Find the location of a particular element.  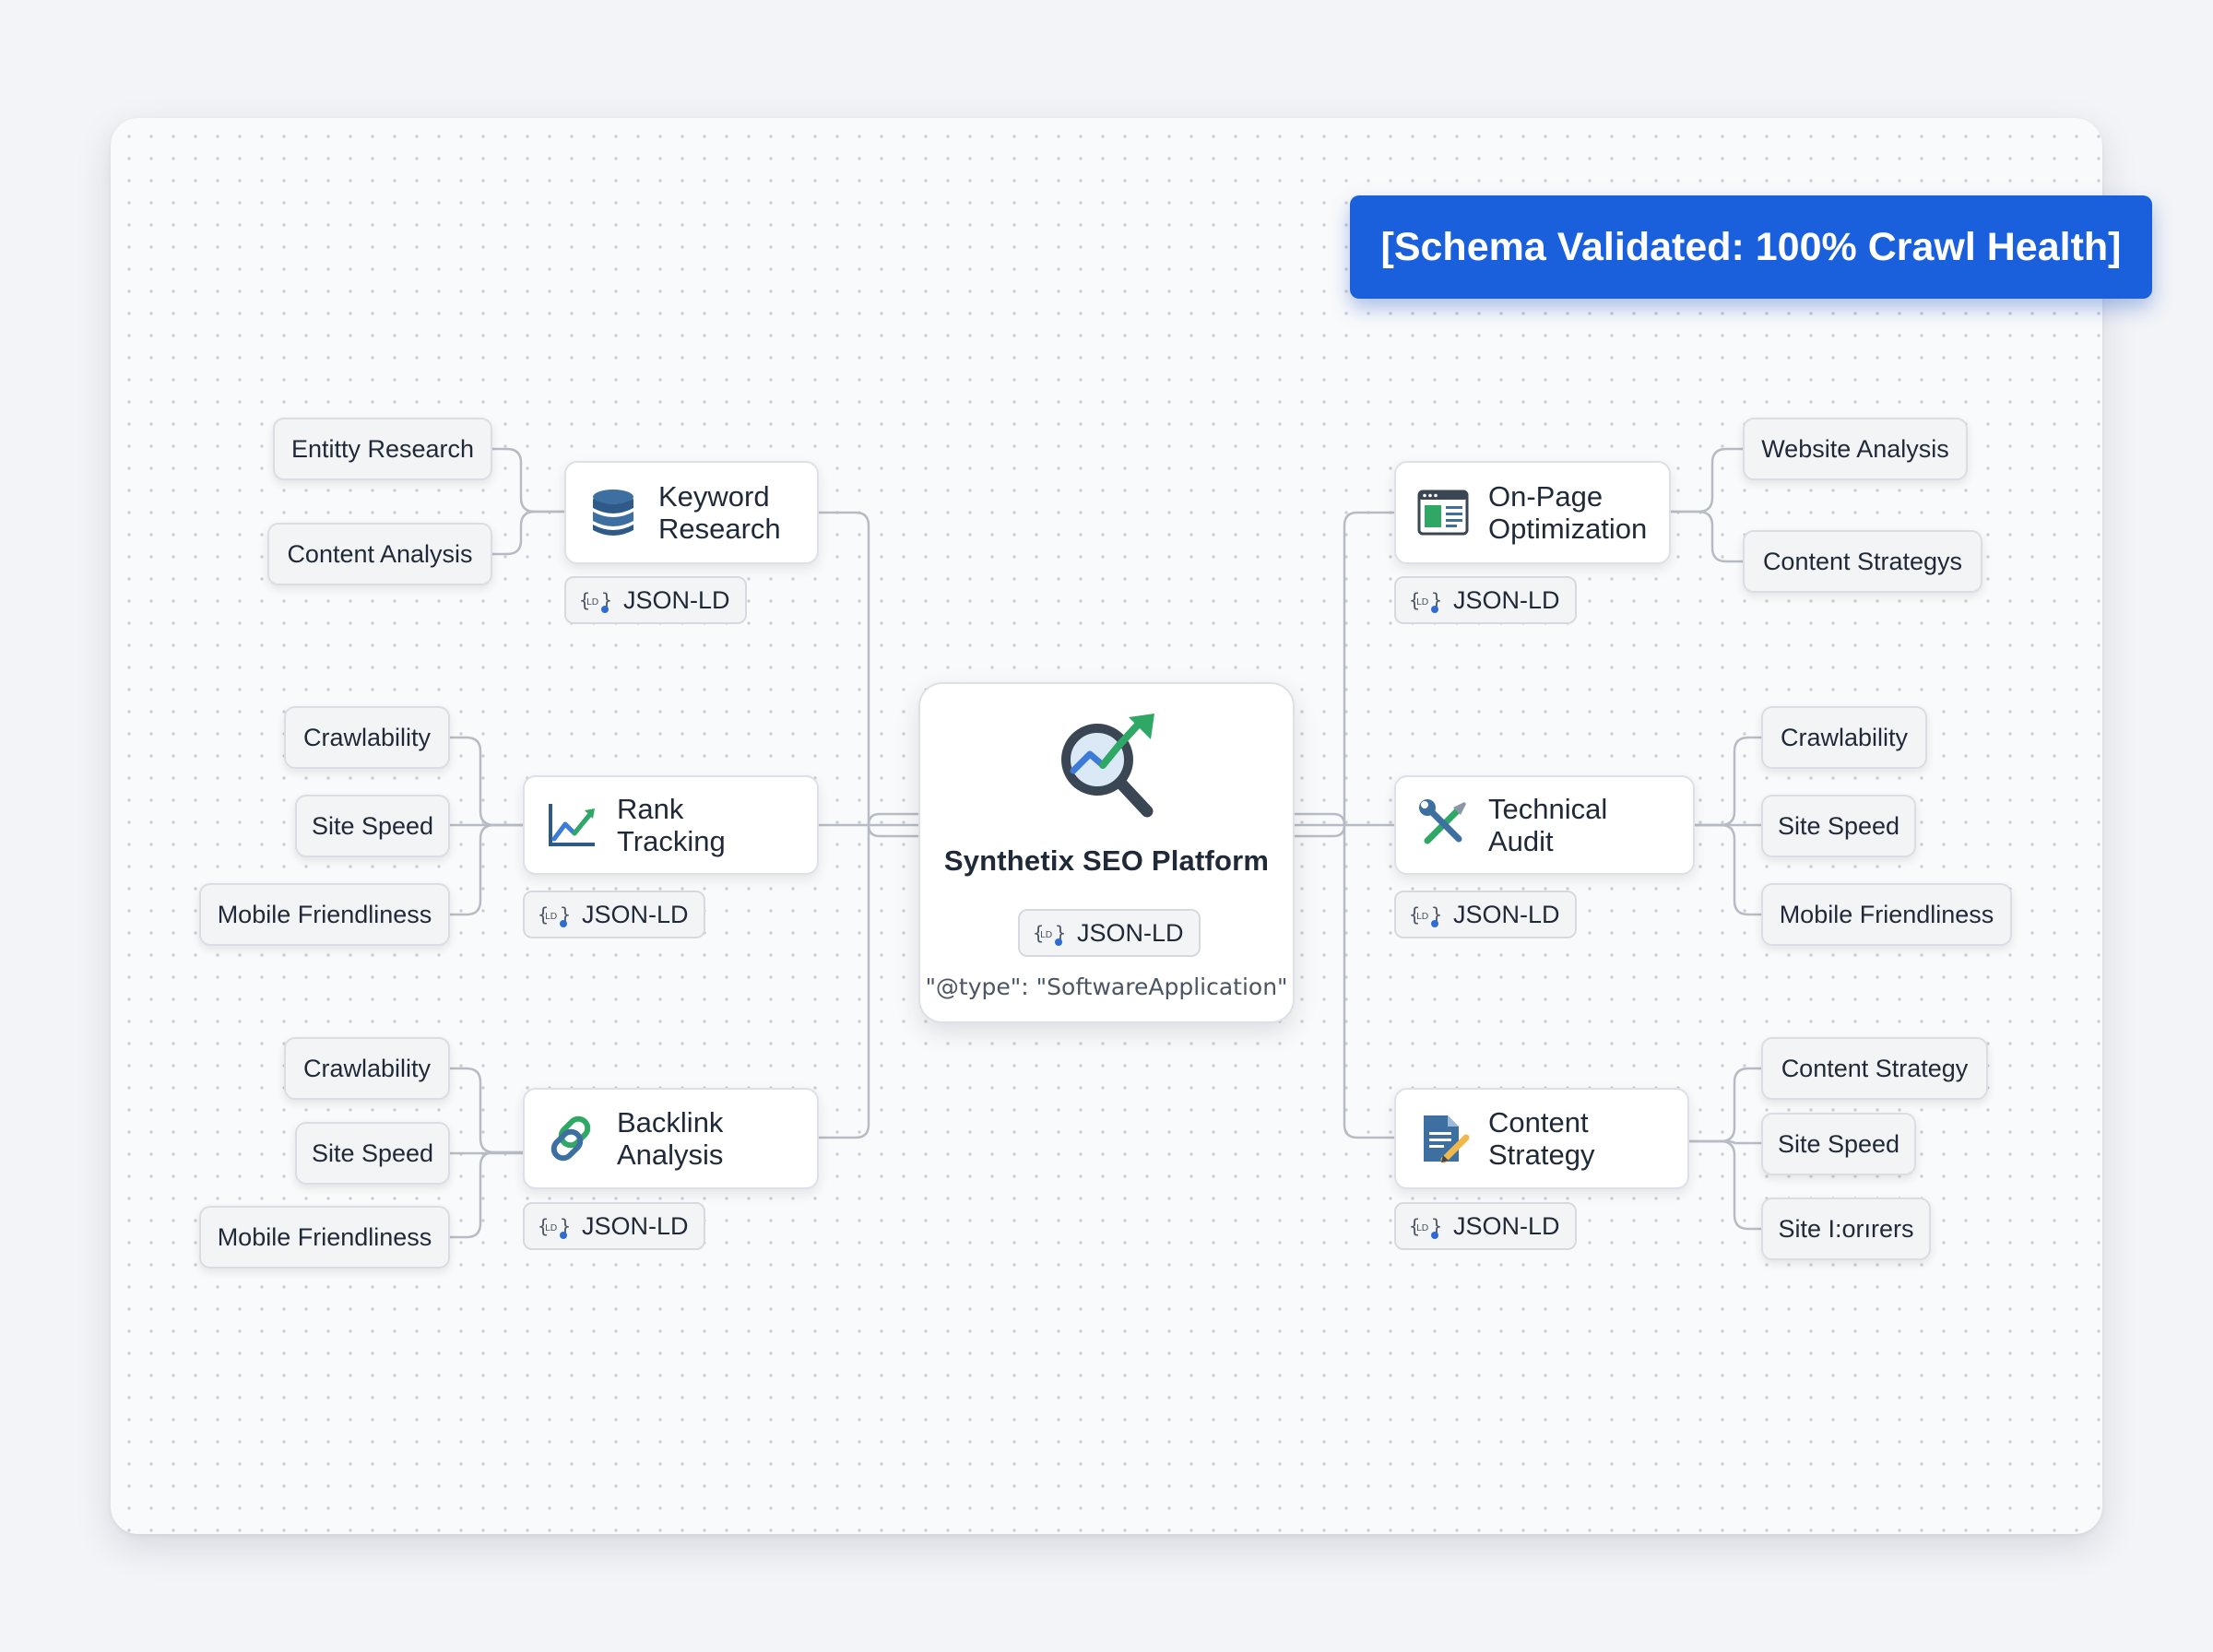

label-line: Optimization is located at coordinates (1568, 529).